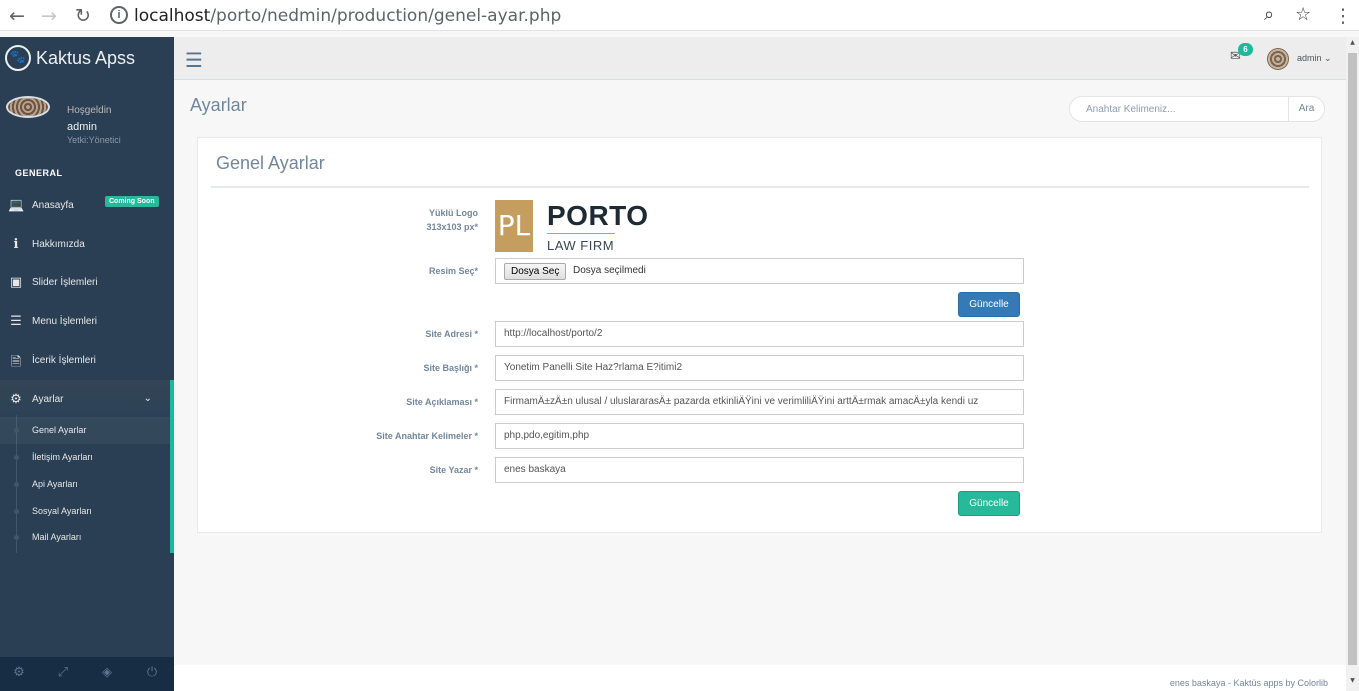  Describe the element at coordinates (17, 16) in the screenshot. I see `back-icon: ←` at that location.